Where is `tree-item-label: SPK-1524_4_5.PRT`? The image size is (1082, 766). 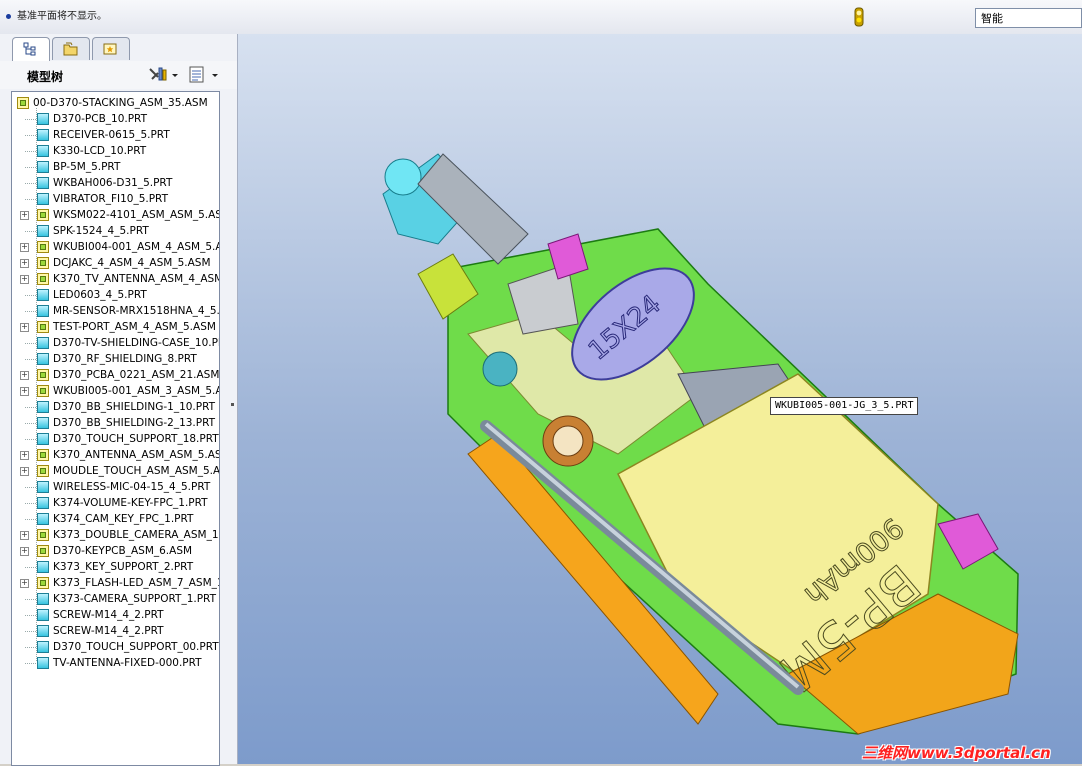
tree-item-label: SPK-1524_4_5.PRT is located at coordinates (101, 231).